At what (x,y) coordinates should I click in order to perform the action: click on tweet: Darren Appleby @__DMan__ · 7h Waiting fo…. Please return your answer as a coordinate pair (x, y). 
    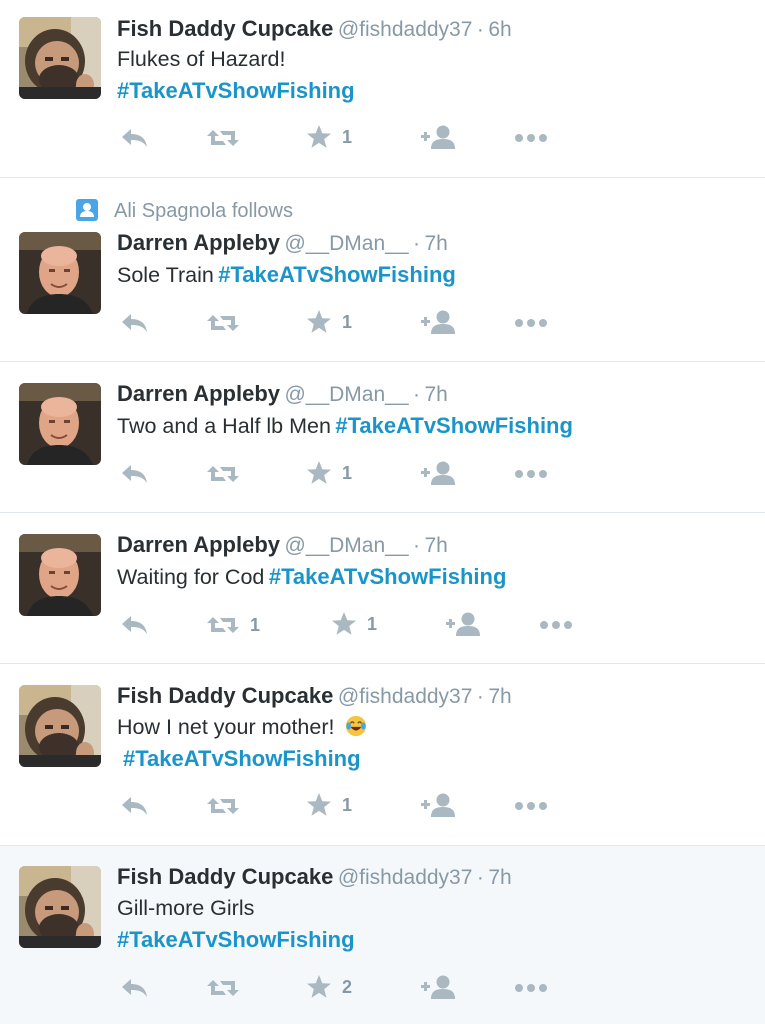
    Looking at the image, I should click on (382, 588).